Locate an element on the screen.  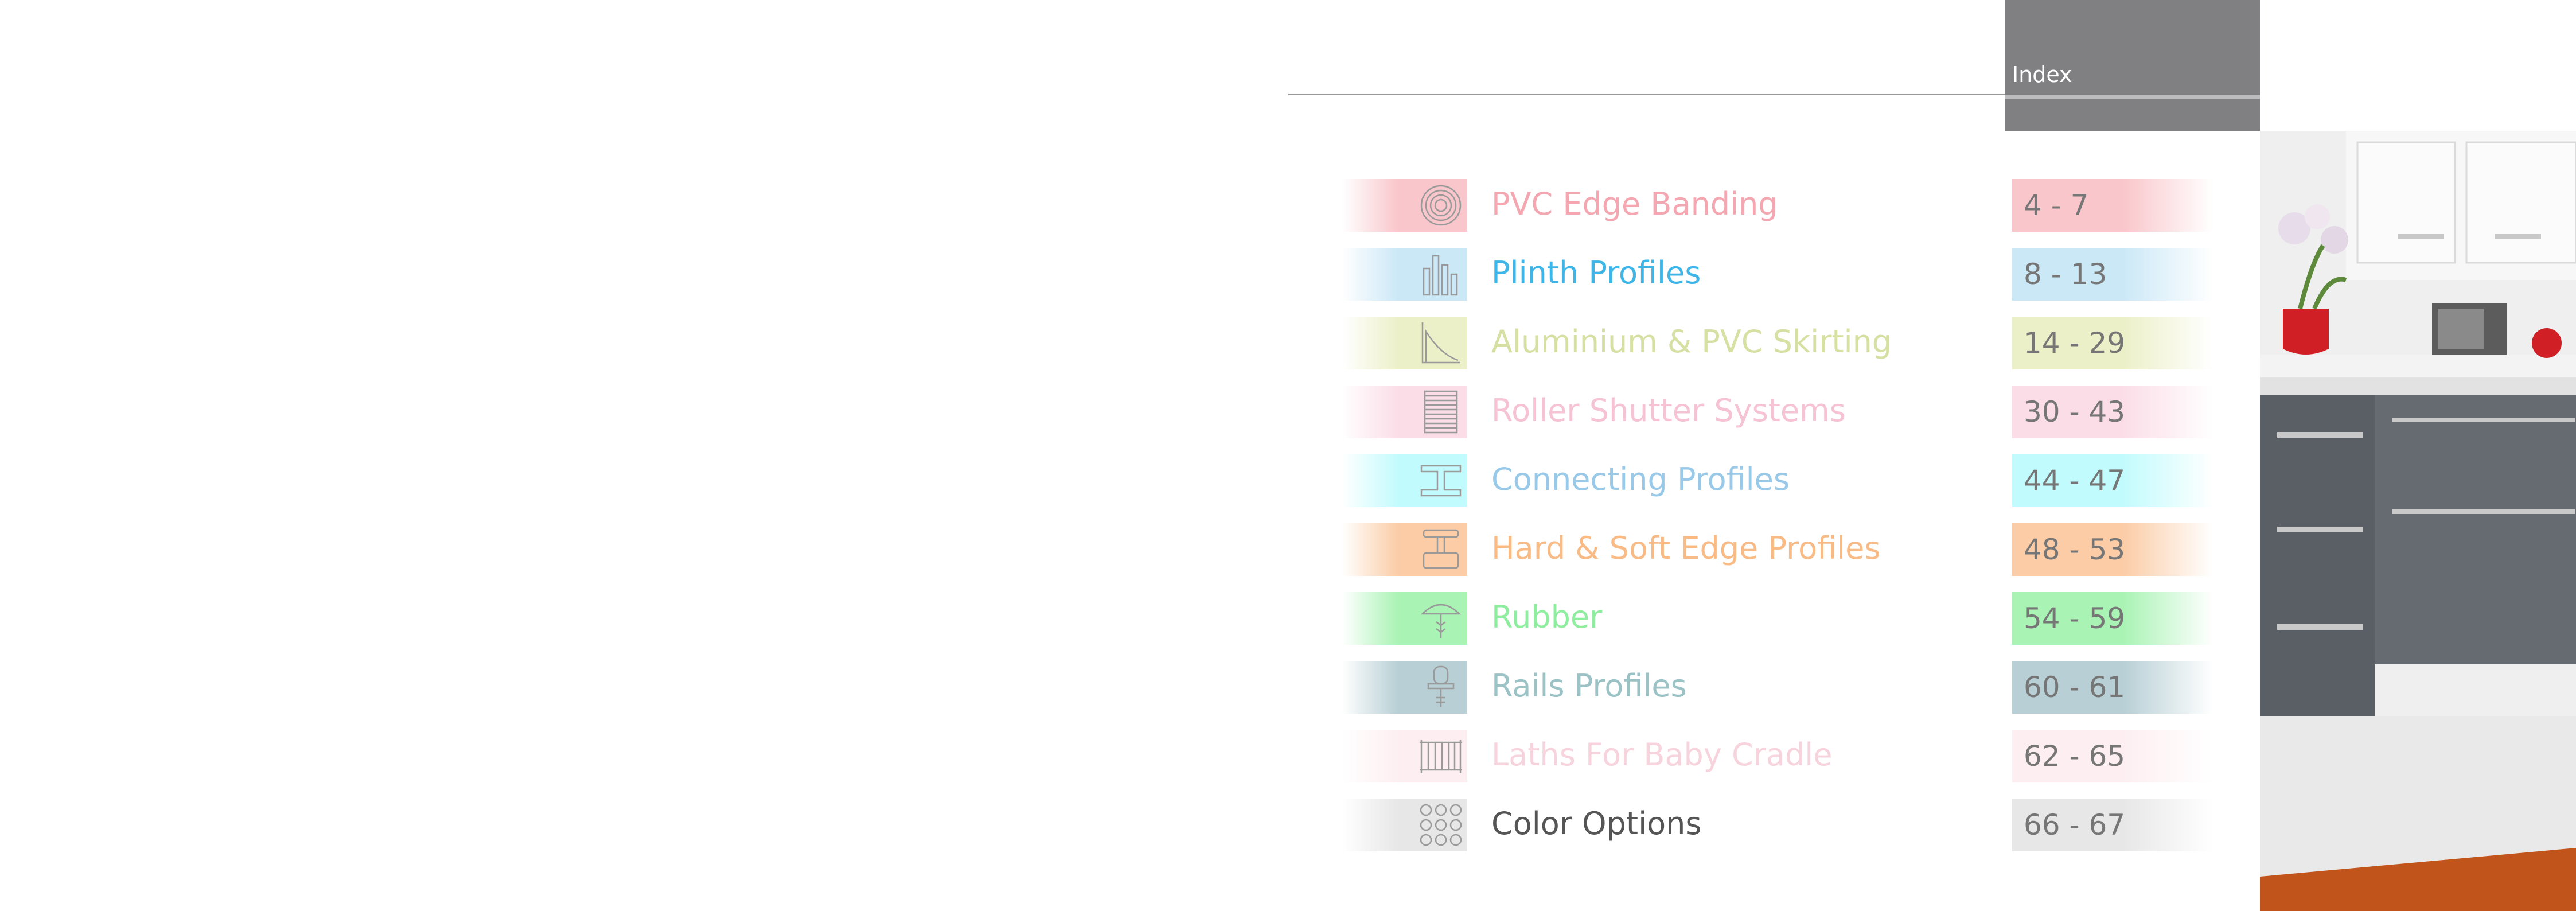
page-range-box: 48 - 53 is located at coordinates (2112, 549).